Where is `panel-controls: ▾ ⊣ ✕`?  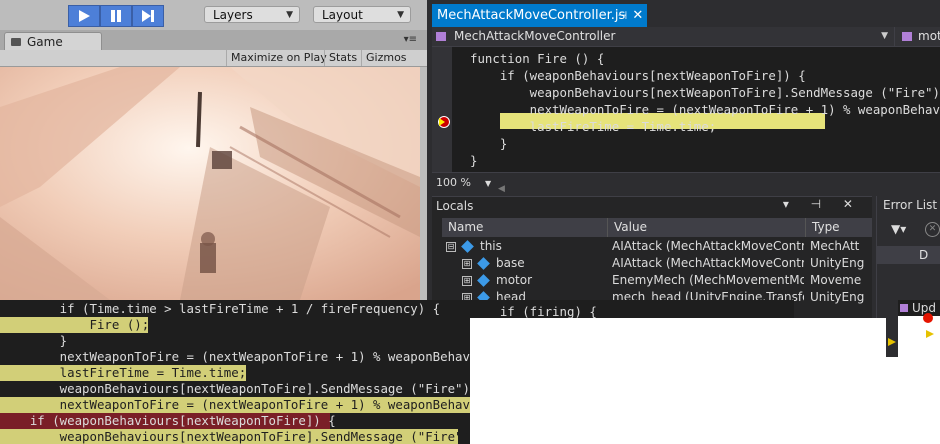 panel-controls: ▾ ⊣ ✕ is located at coordinates (822, 204).